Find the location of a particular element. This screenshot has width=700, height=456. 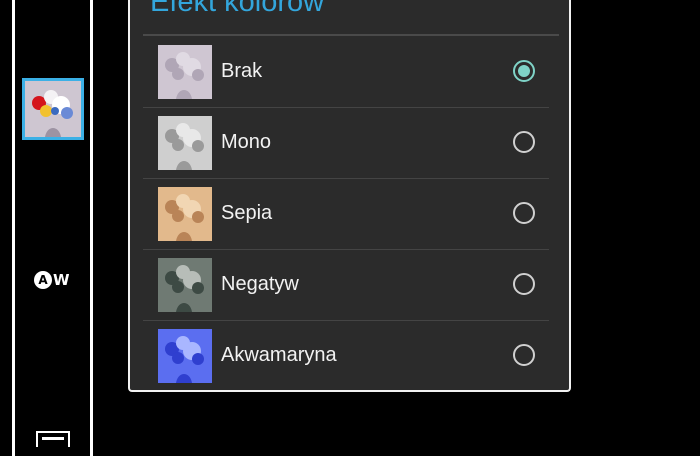

scene-mode-icon is located at coordinates (53, 439).